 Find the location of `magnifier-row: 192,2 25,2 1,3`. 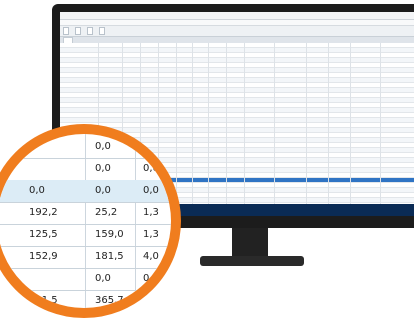

magnifier-row: 192,2 25,2 1,3 is located at coordinates (85, 213).